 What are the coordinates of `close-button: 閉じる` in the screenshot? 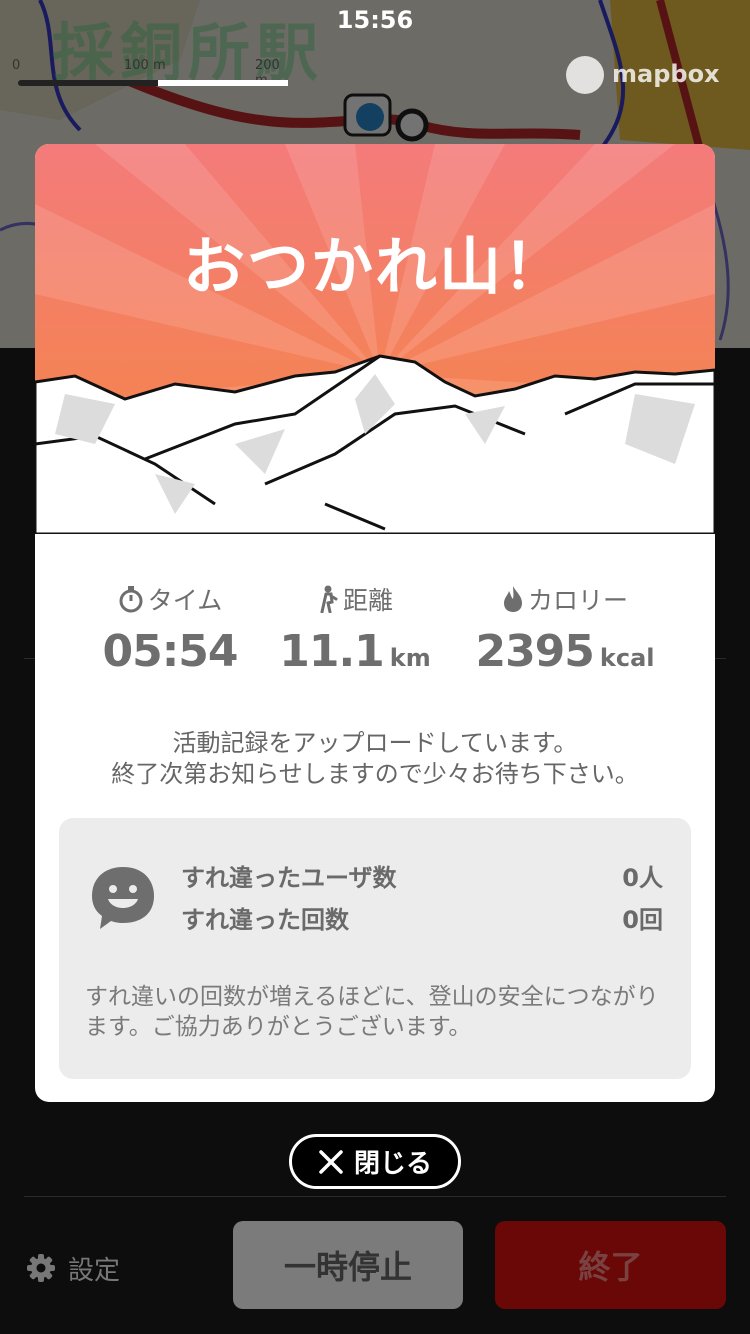 It's located at (375, 1161).